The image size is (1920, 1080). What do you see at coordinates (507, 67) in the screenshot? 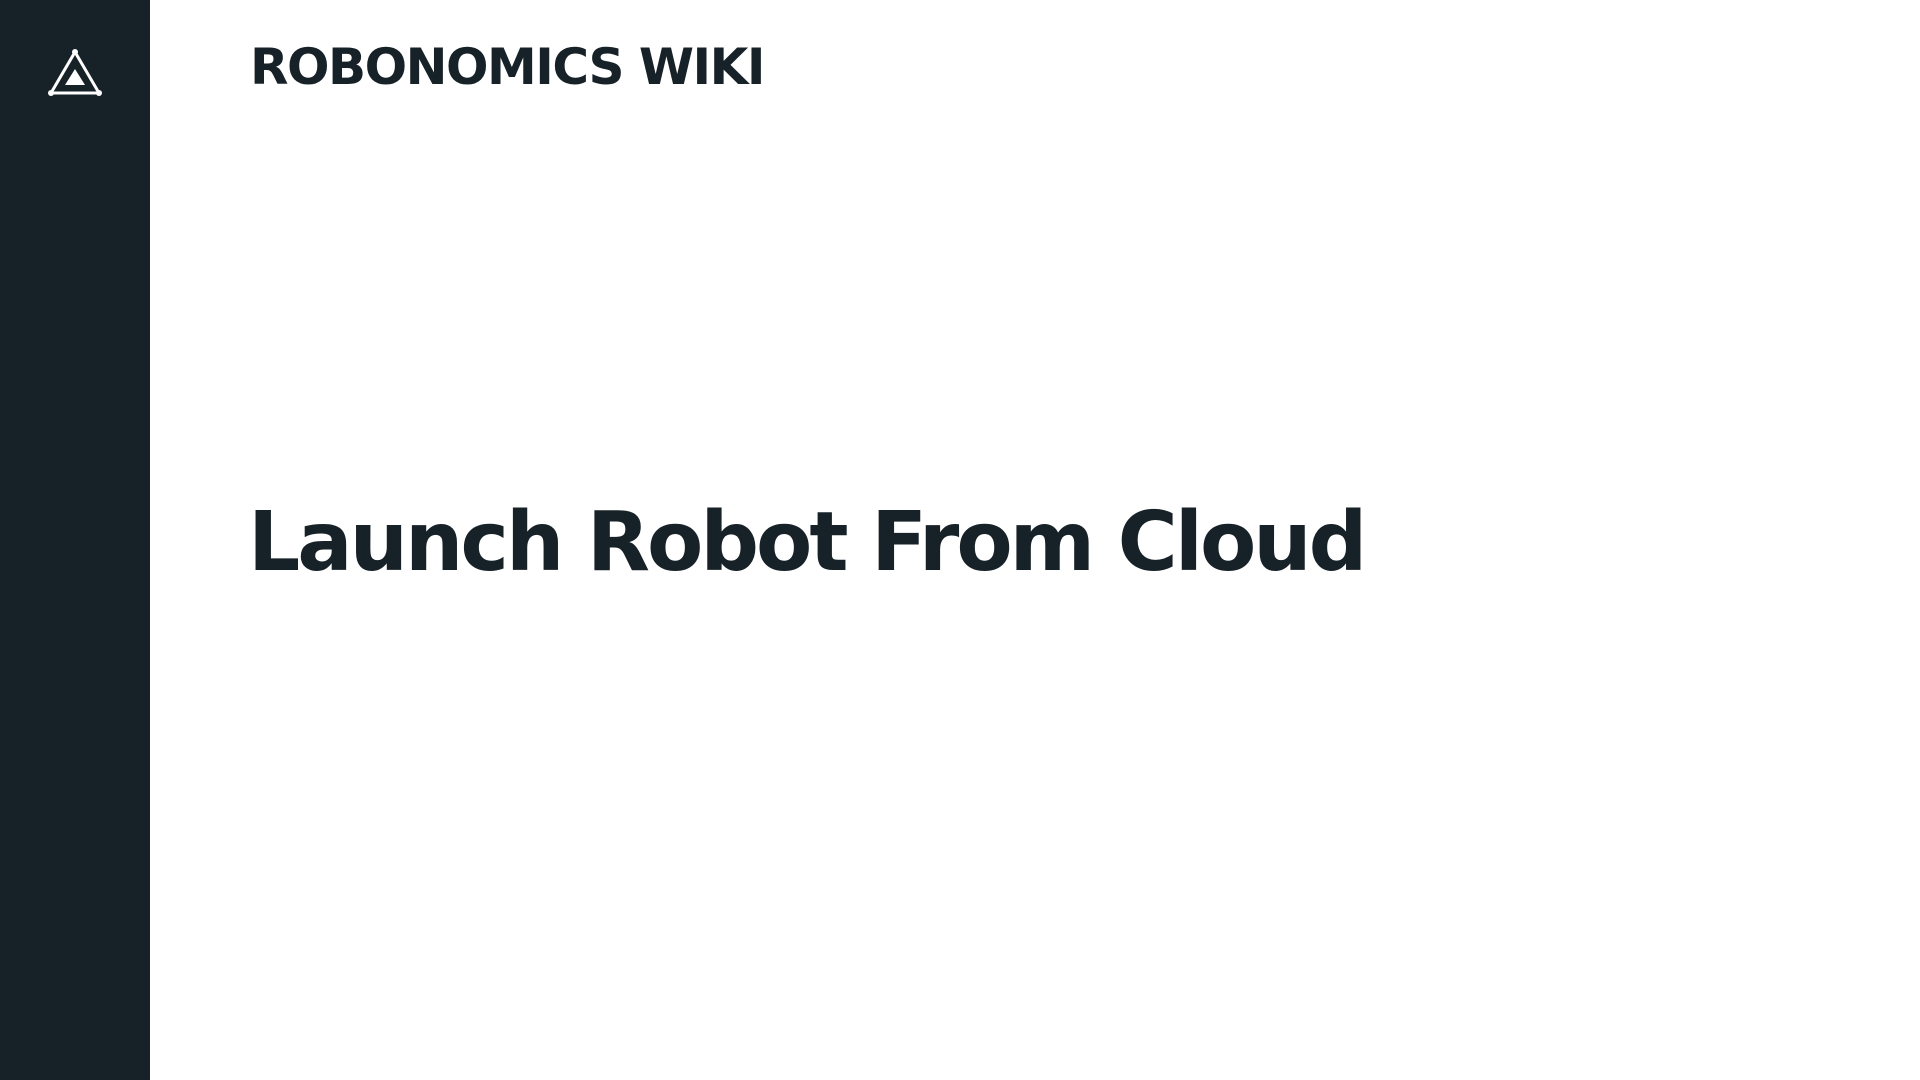
I see `site-title: ROBONOMICS WIKI` at bounding box center [507, 67].